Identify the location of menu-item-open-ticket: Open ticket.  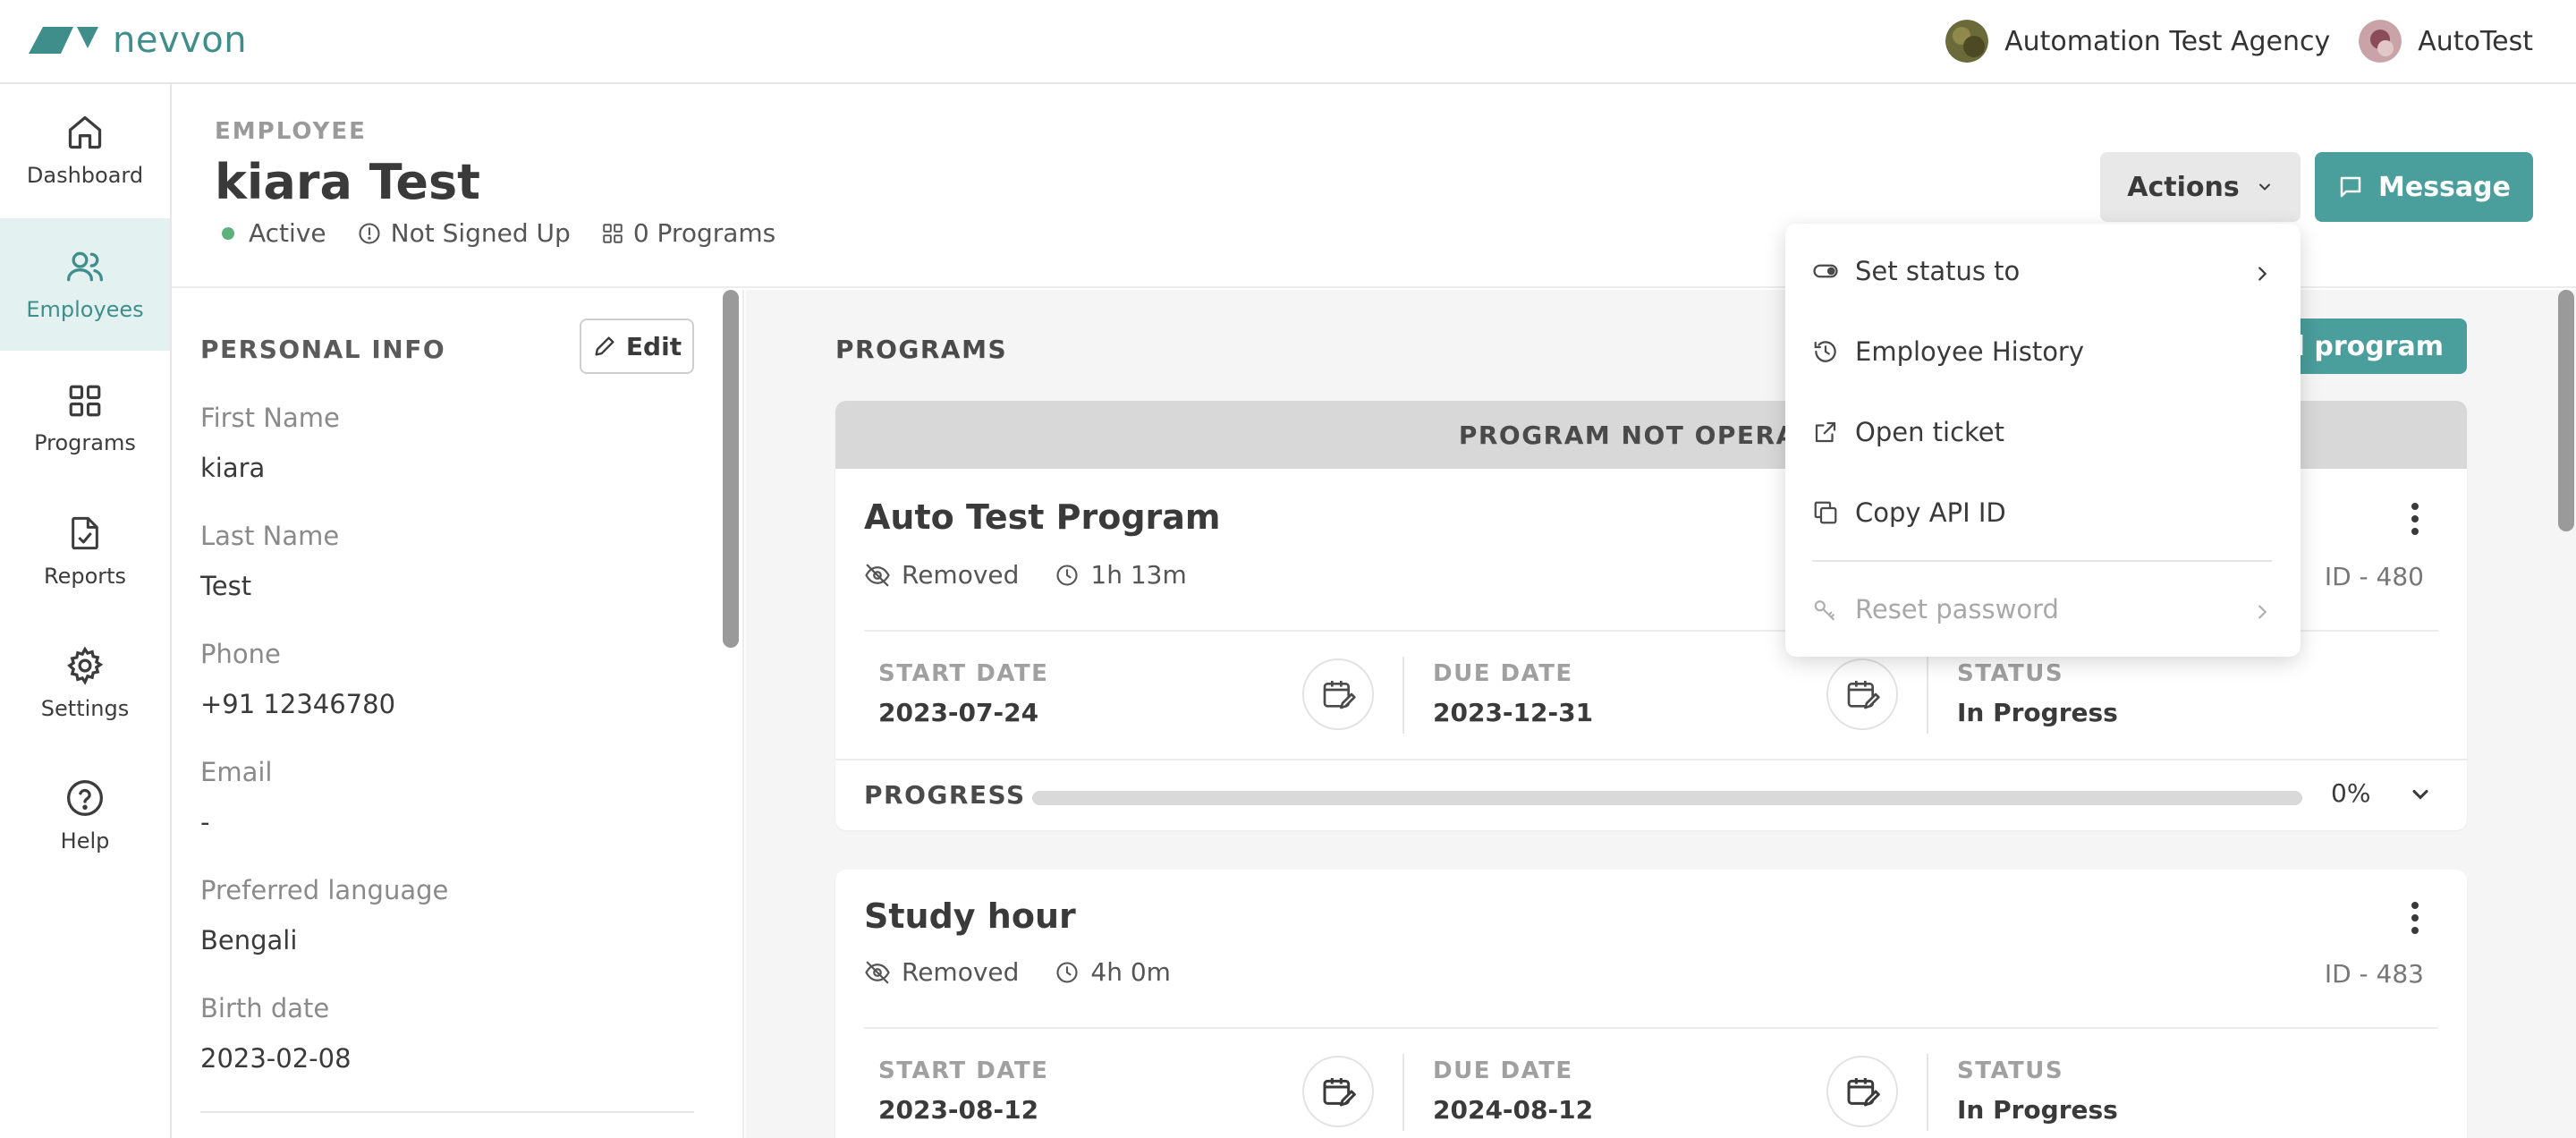
(2043, 432).